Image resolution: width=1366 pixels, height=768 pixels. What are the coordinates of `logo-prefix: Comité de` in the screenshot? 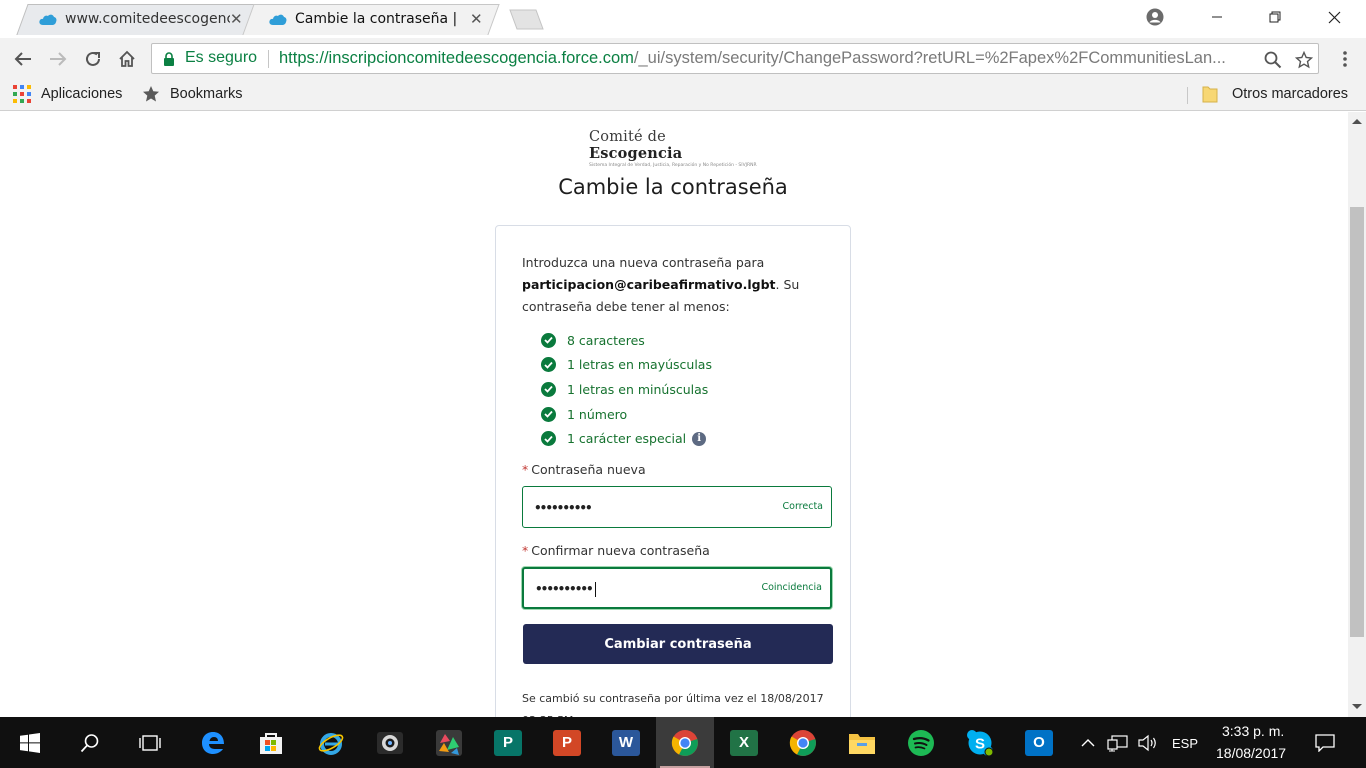 It's located at (627, 137).